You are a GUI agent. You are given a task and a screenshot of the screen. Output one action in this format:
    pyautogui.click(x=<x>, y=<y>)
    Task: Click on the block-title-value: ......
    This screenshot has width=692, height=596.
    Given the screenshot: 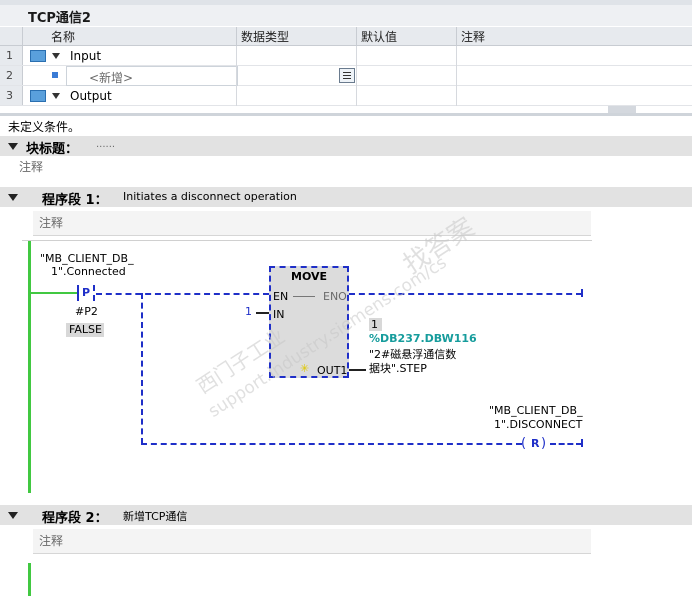 What is the action you would take?
    pyautogui.click(x=105, y=144)
    